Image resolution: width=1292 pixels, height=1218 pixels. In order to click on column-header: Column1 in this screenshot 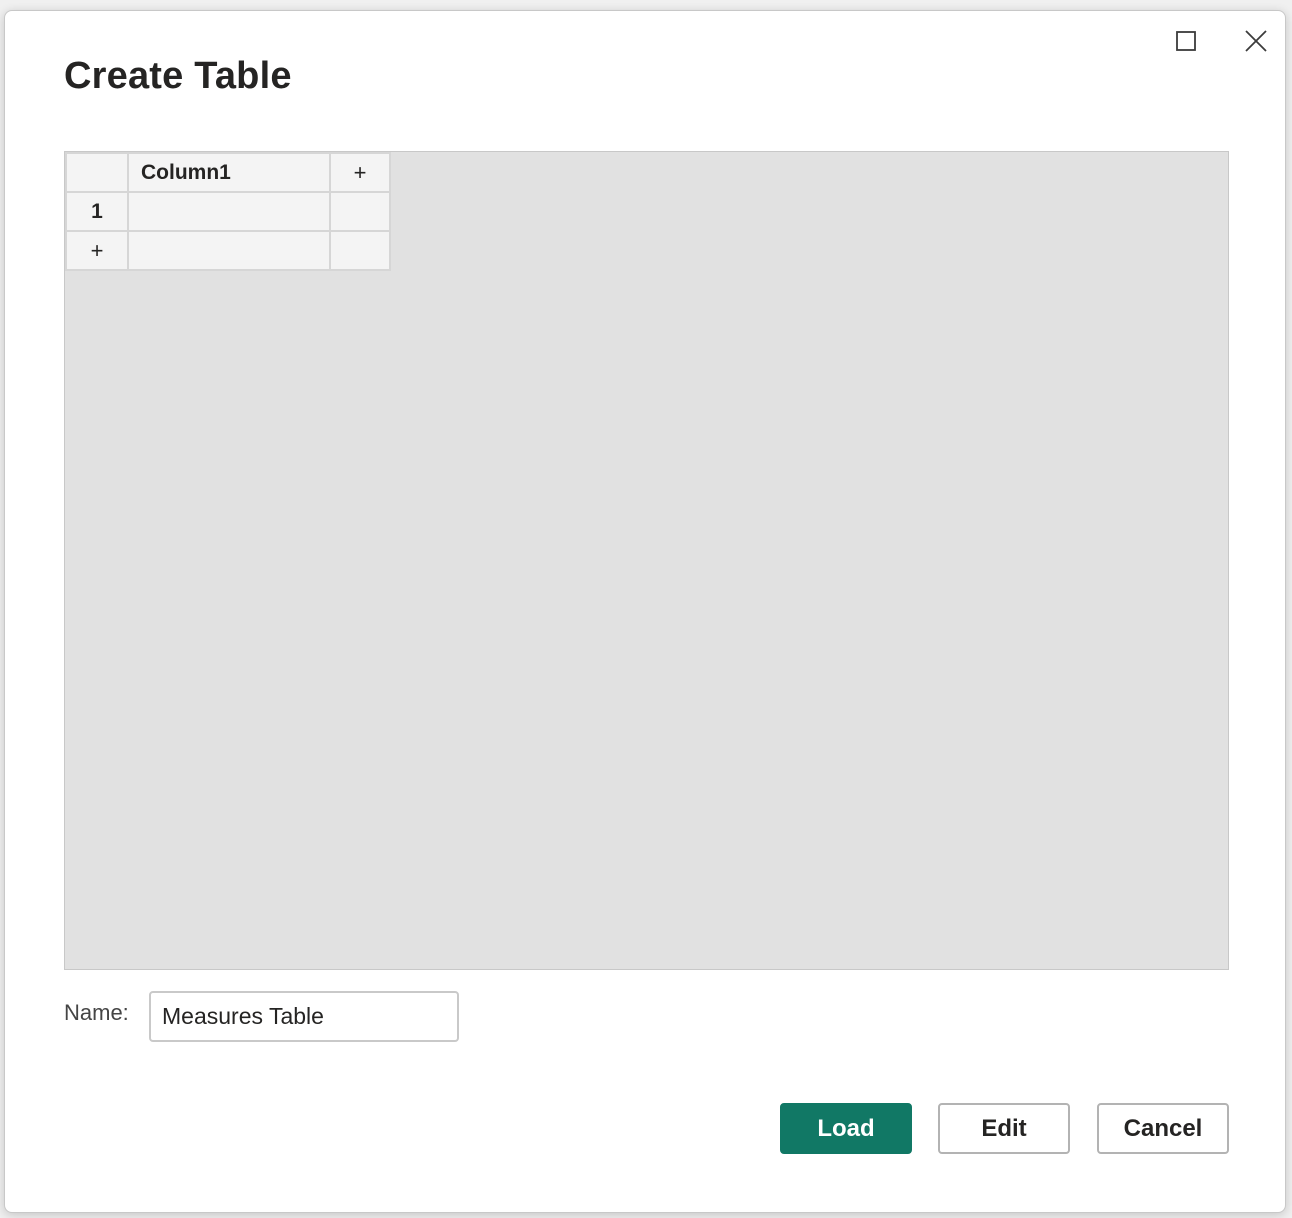, I will do `click(229, 172)`.